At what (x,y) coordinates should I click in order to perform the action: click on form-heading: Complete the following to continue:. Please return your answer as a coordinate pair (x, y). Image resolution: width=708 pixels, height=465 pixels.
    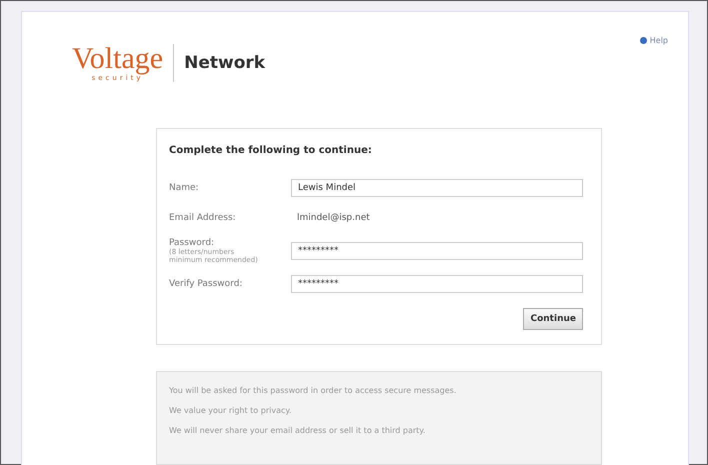
    Looking at the image, I should click on (271, 150).